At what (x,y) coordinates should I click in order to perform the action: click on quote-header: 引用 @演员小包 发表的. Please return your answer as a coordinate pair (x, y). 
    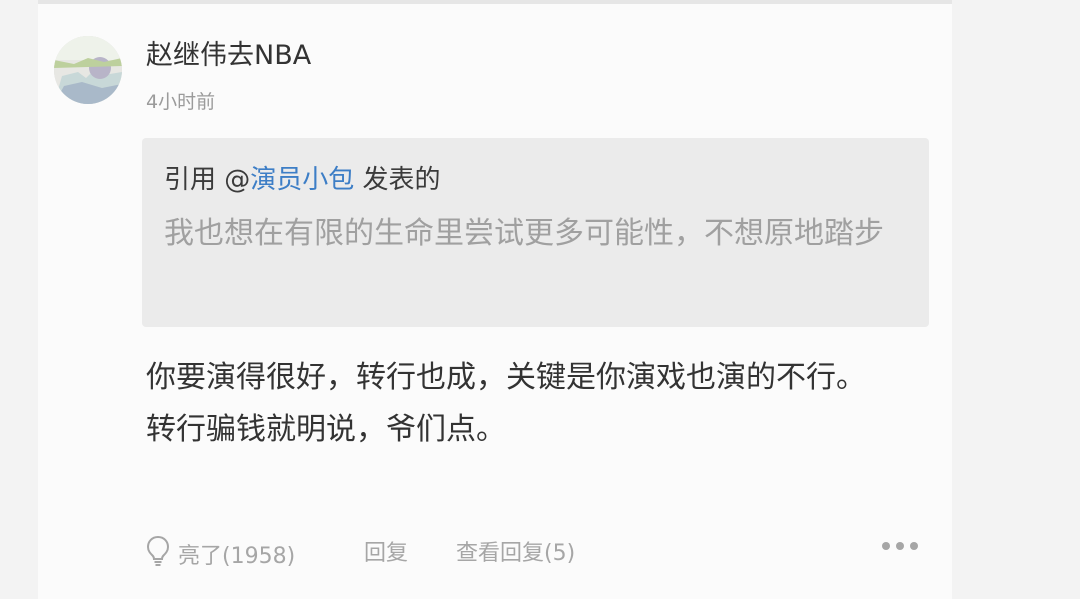
    Looking at the image, I should click on (302, 180).